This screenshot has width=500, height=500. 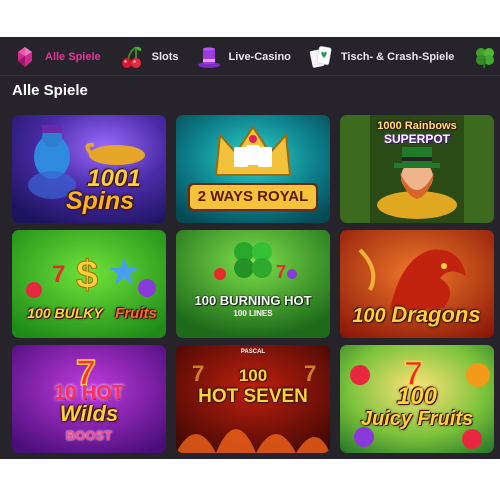 What do you see at coordinates (320, 56) in the screenshot?
I see `playing-cards-icon` at bounding box center [320, 56].